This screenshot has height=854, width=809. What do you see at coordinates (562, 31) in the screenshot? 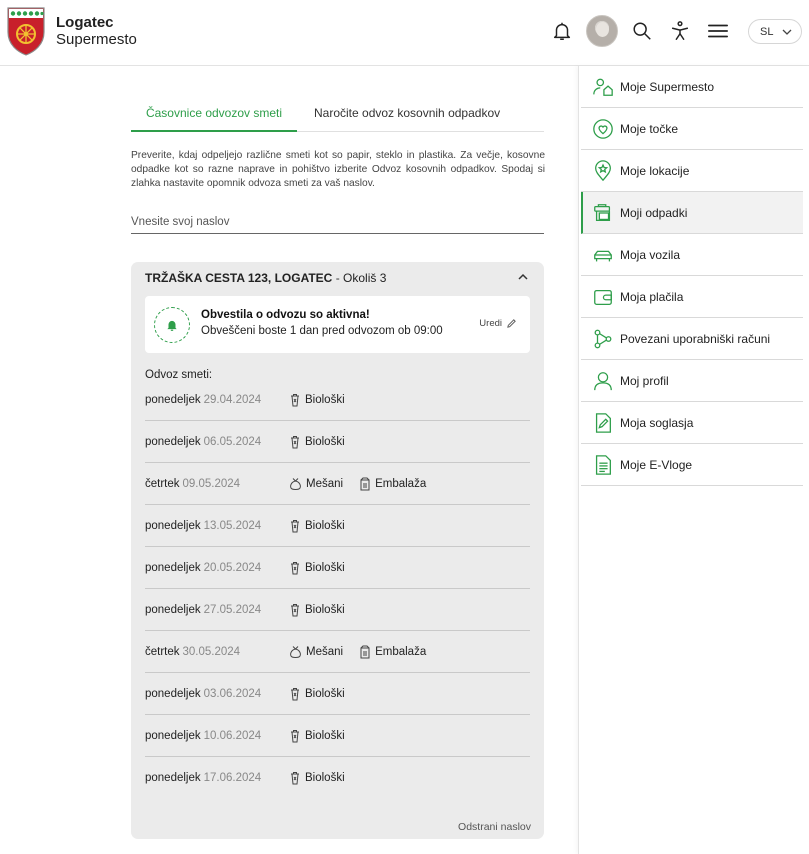
I see `bell-icon` at bounding box center [562, 31].